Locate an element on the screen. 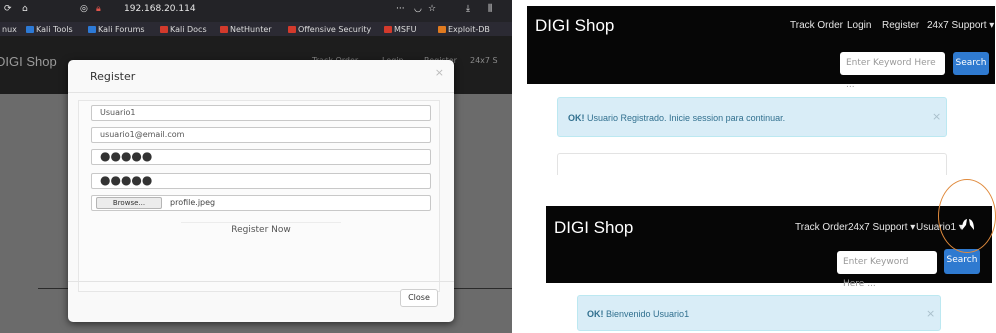  profile-file-input: Browse... profile.jpeg is located at coordinates (261, 203).